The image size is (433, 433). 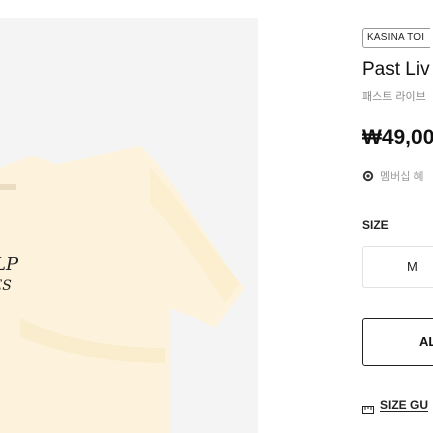 I want to click on membership-benefit: 멤버십 혜, so click(x=393, y=176).